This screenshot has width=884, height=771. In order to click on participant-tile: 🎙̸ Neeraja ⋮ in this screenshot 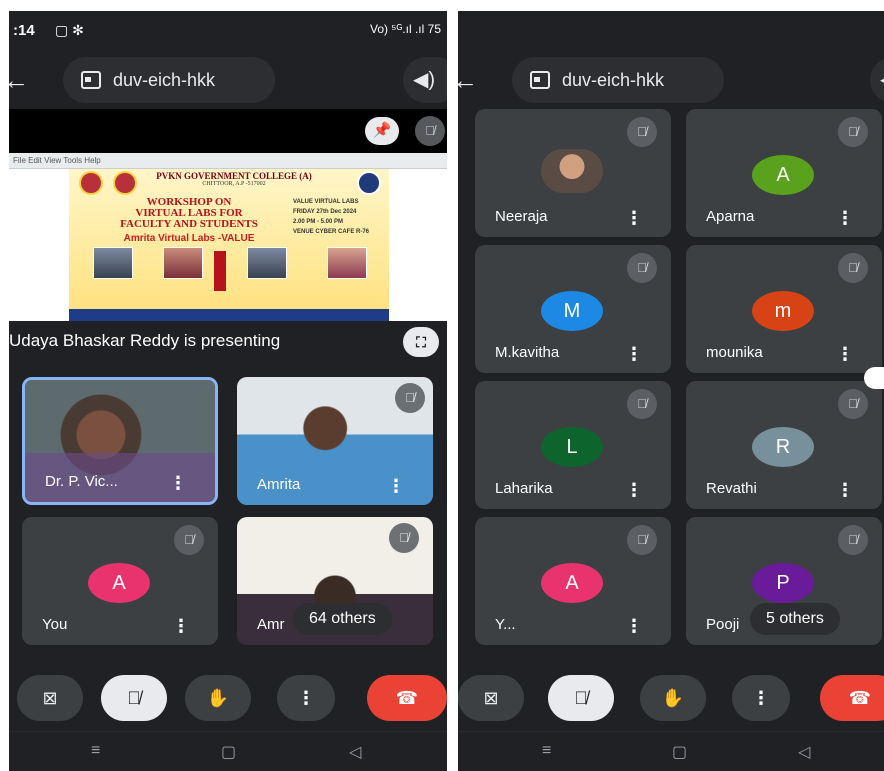, I will do `click(573, 173)`.